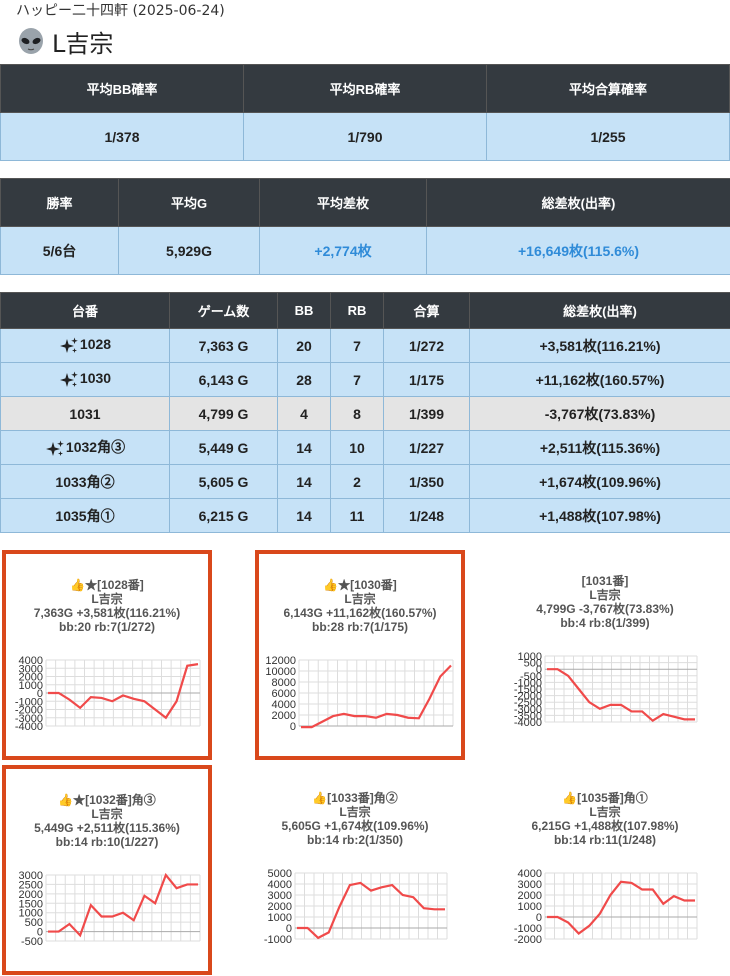 This screenshot has height=976, width=730. Describe the element at coordinates (223, 481) in the screenshot. I see `game-count-text: 5,605 G` at that location.